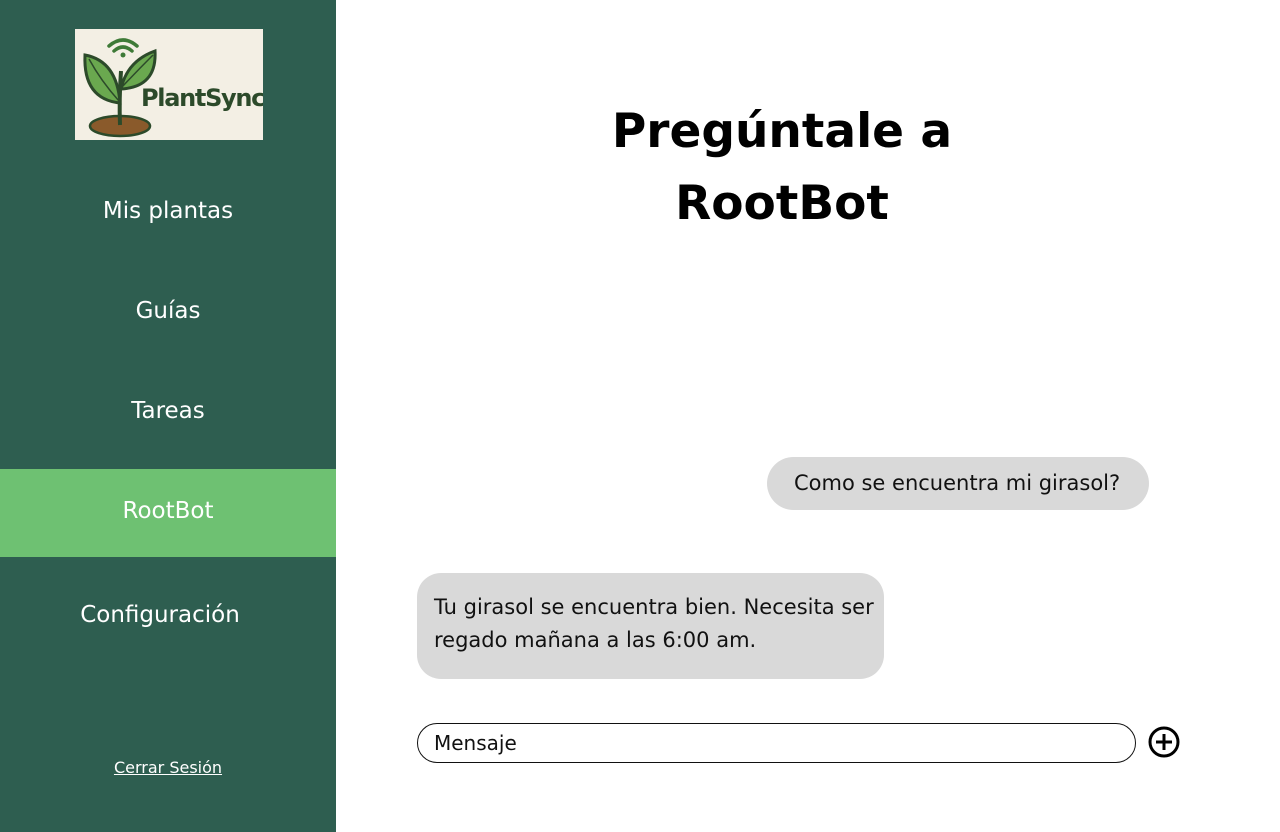 Image resolution: width=1280 pixels, height=832 pixels. What do you see at coordinates (782, 203) in the screenshot?
I see `page-title-line-2: RootBot` at bounding box center [782, 203].